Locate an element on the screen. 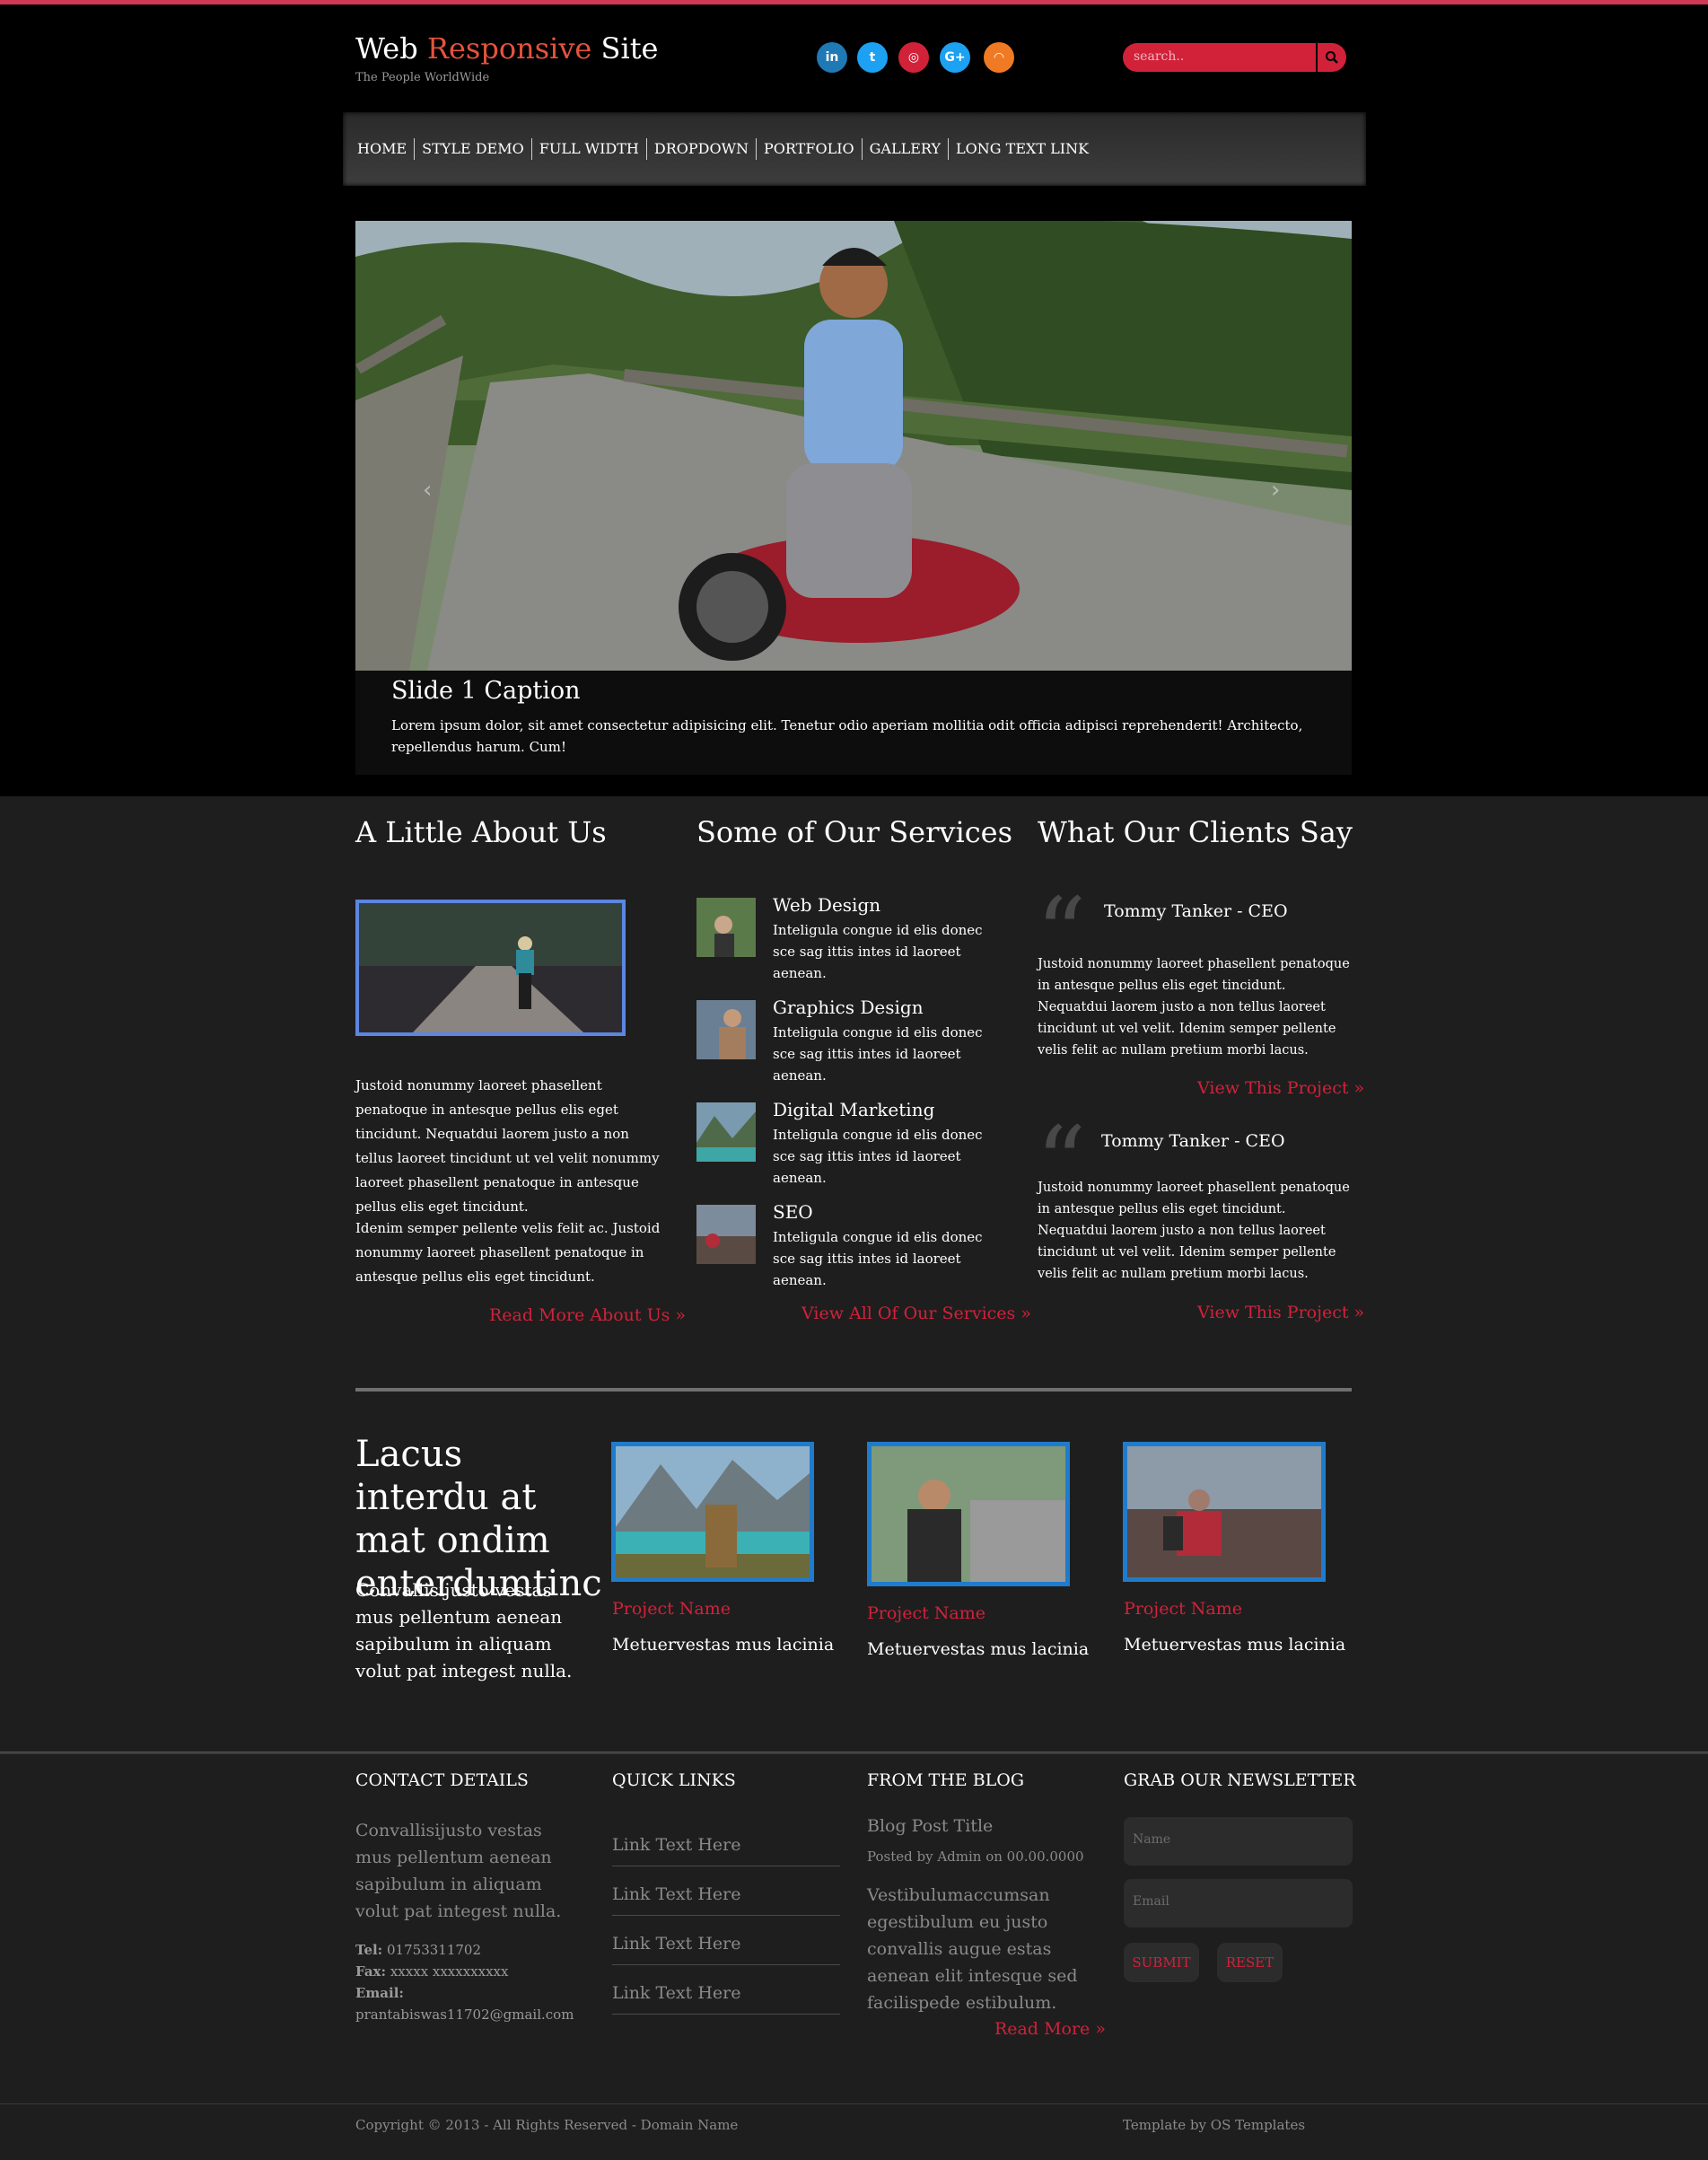  service-title: Web Design is located at coordinates (827, 905).